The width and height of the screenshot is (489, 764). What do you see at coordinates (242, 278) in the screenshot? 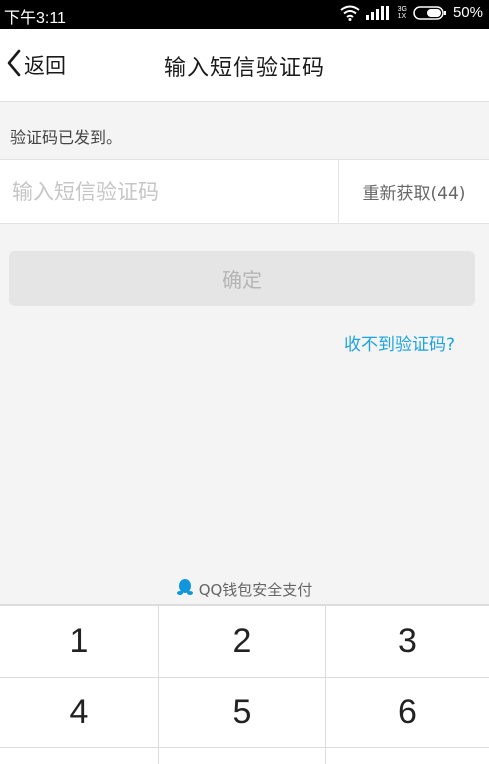
I see `confirm-button: 确定` at bounding box center [242, 278].